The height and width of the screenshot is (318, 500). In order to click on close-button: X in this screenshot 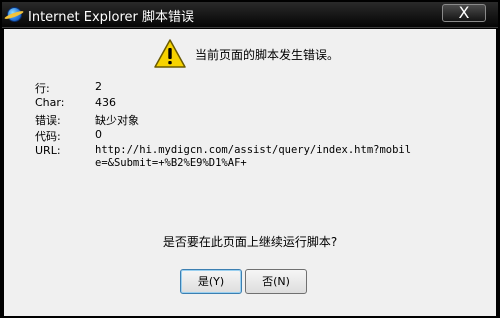, I will do `click(464, 12)`.